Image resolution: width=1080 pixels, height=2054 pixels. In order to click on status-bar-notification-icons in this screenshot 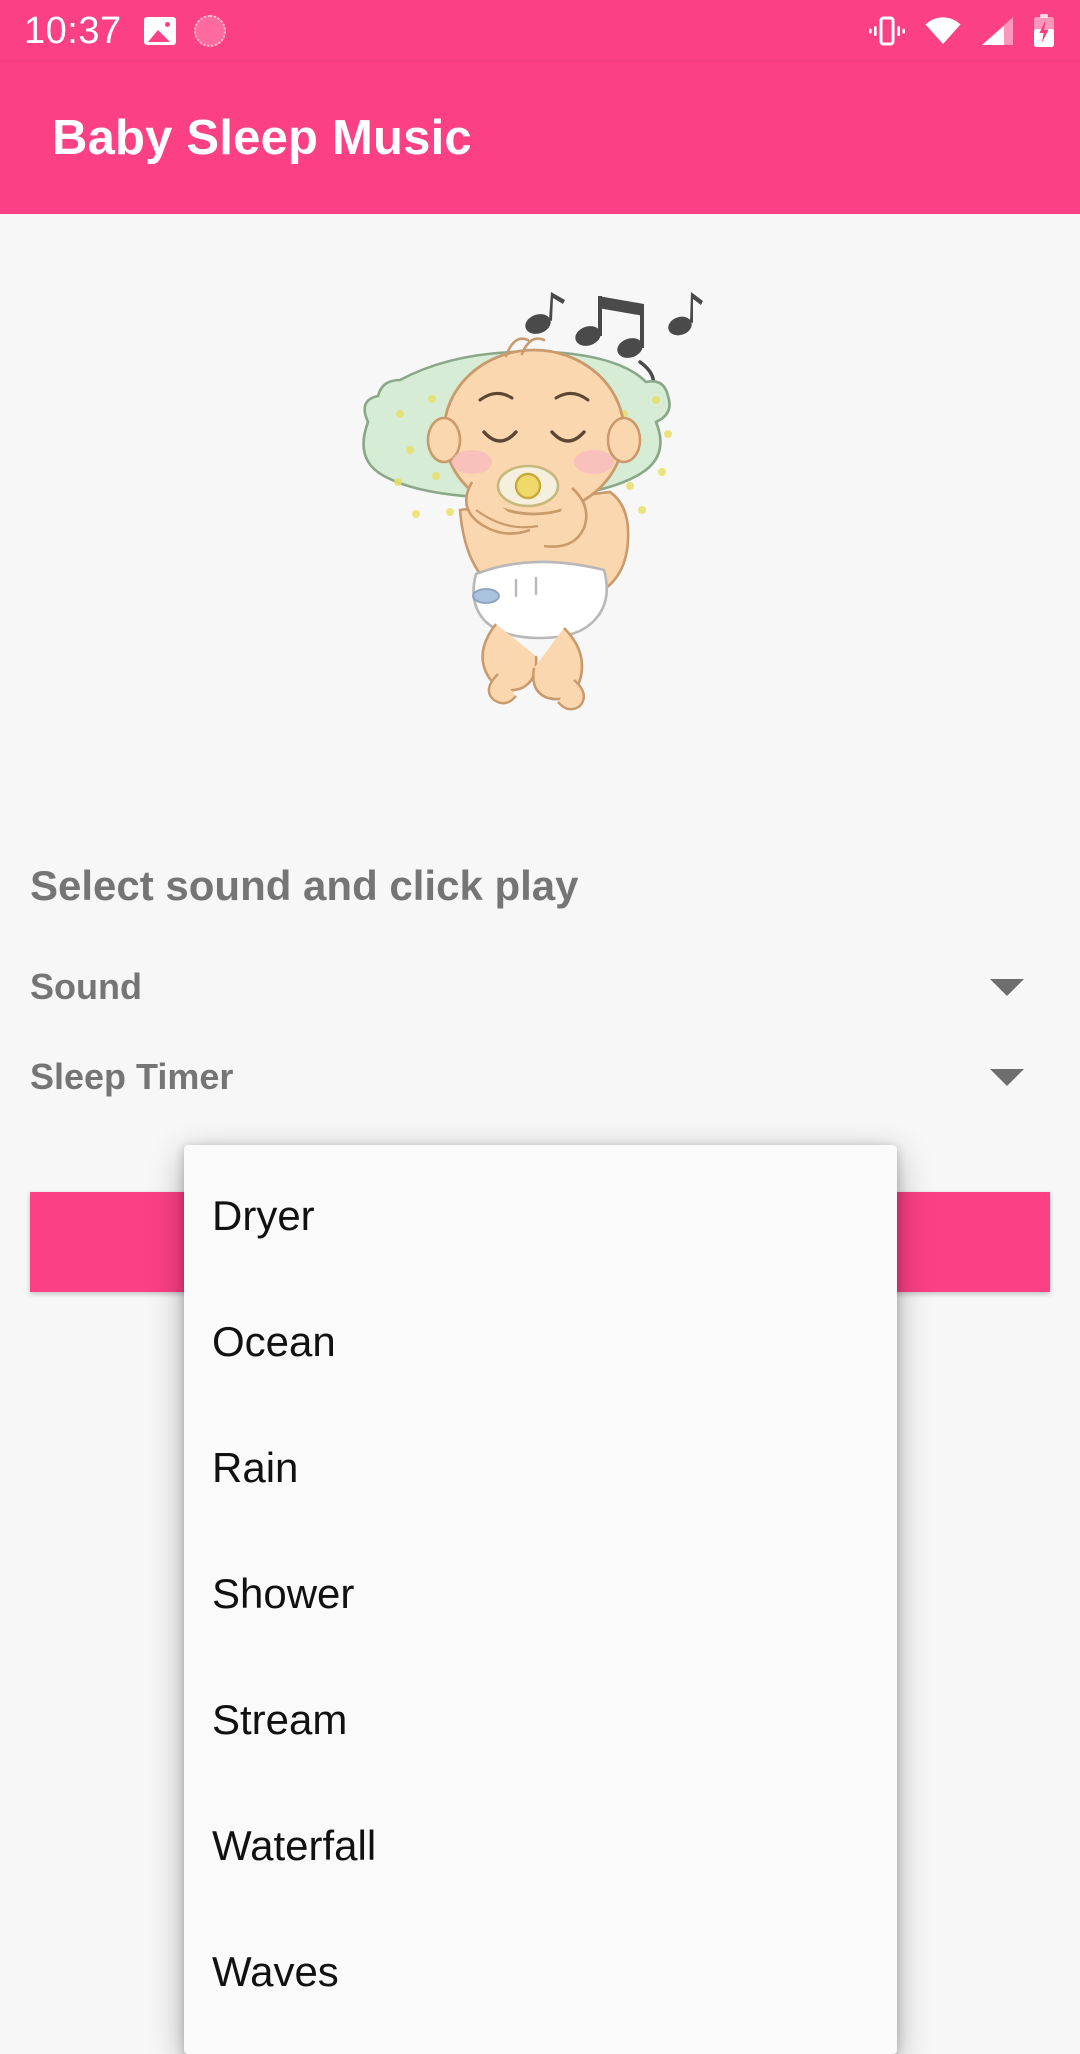, I will do `click(184, 31)`.